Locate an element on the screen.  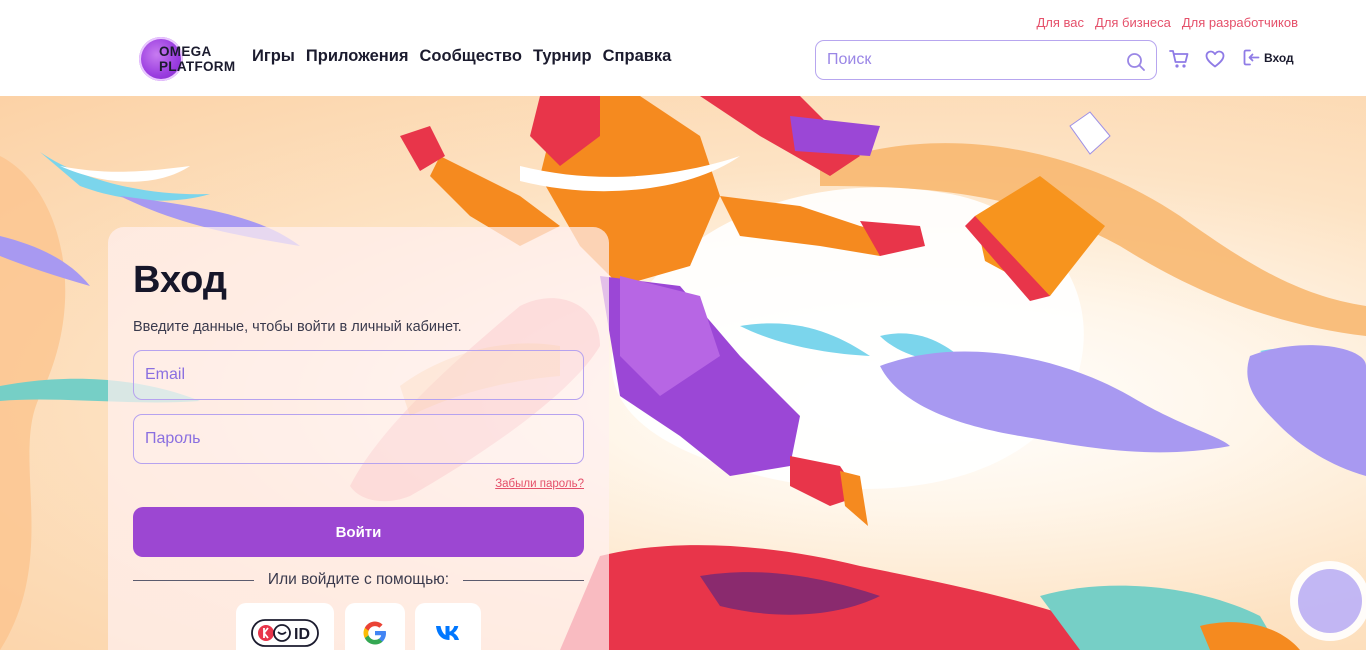
top-links: Для вас Для бизнеса Для разработчиков is located at coordinates (1167, 22).